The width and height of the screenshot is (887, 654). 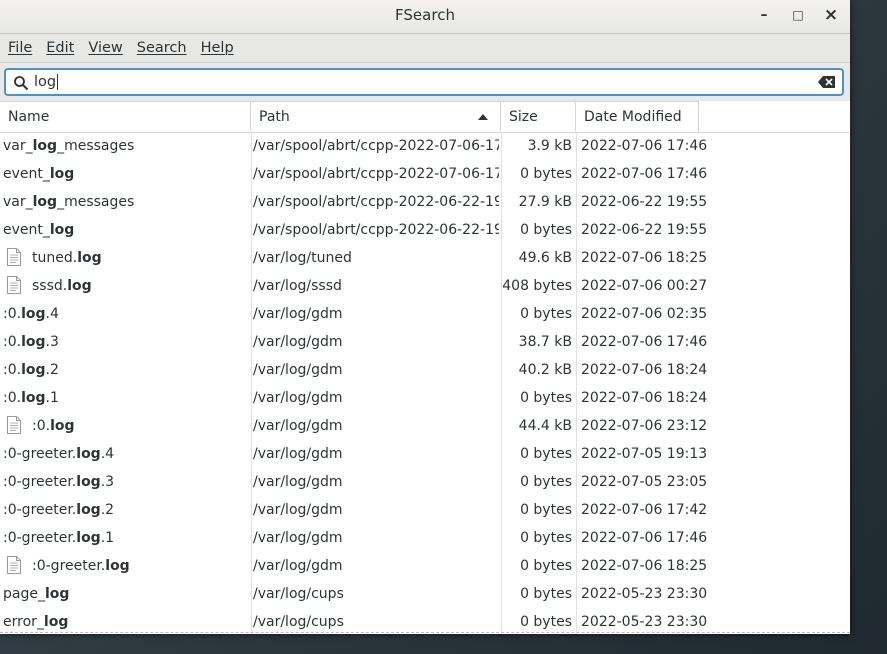 What do you see at coordinates (21, 83) in the screenshot?
I see `search-icon` at bounding box center [21, 83].